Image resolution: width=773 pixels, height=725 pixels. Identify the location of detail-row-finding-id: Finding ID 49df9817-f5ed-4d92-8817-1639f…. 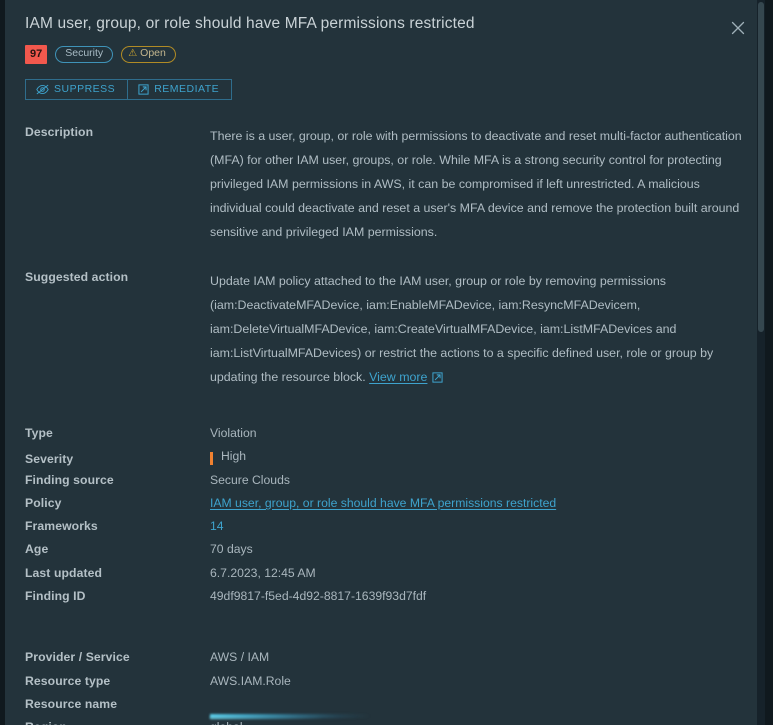
(385, 596).